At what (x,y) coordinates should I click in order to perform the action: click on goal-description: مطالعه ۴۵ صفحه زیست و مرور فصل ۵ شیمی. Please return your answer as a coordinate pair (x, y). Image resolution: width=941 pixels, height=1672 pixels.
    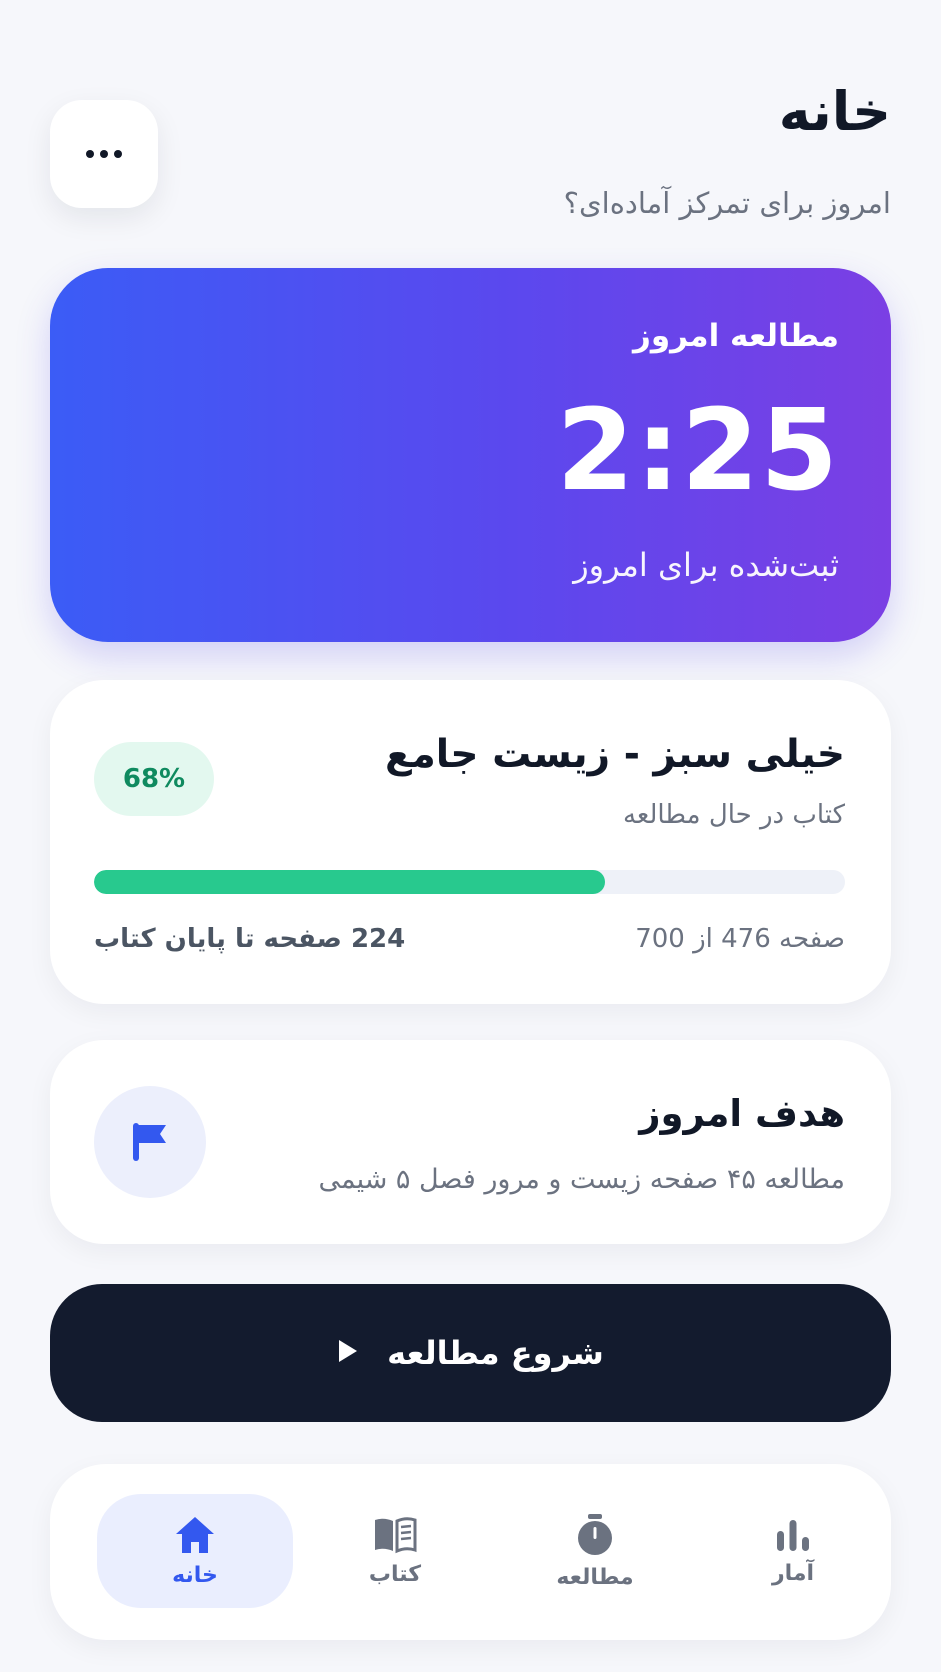
    Looking at the image, I should click on (581, 1179).